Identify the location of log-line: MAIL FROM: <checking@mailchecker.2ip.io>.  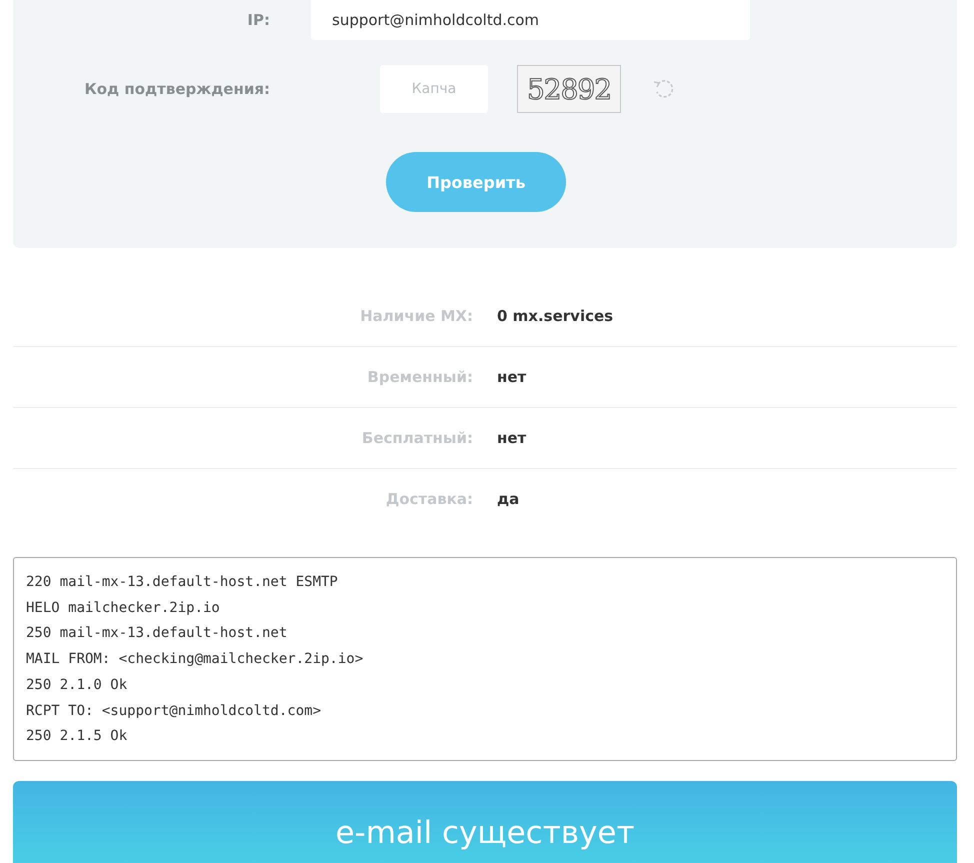
(195, 660).